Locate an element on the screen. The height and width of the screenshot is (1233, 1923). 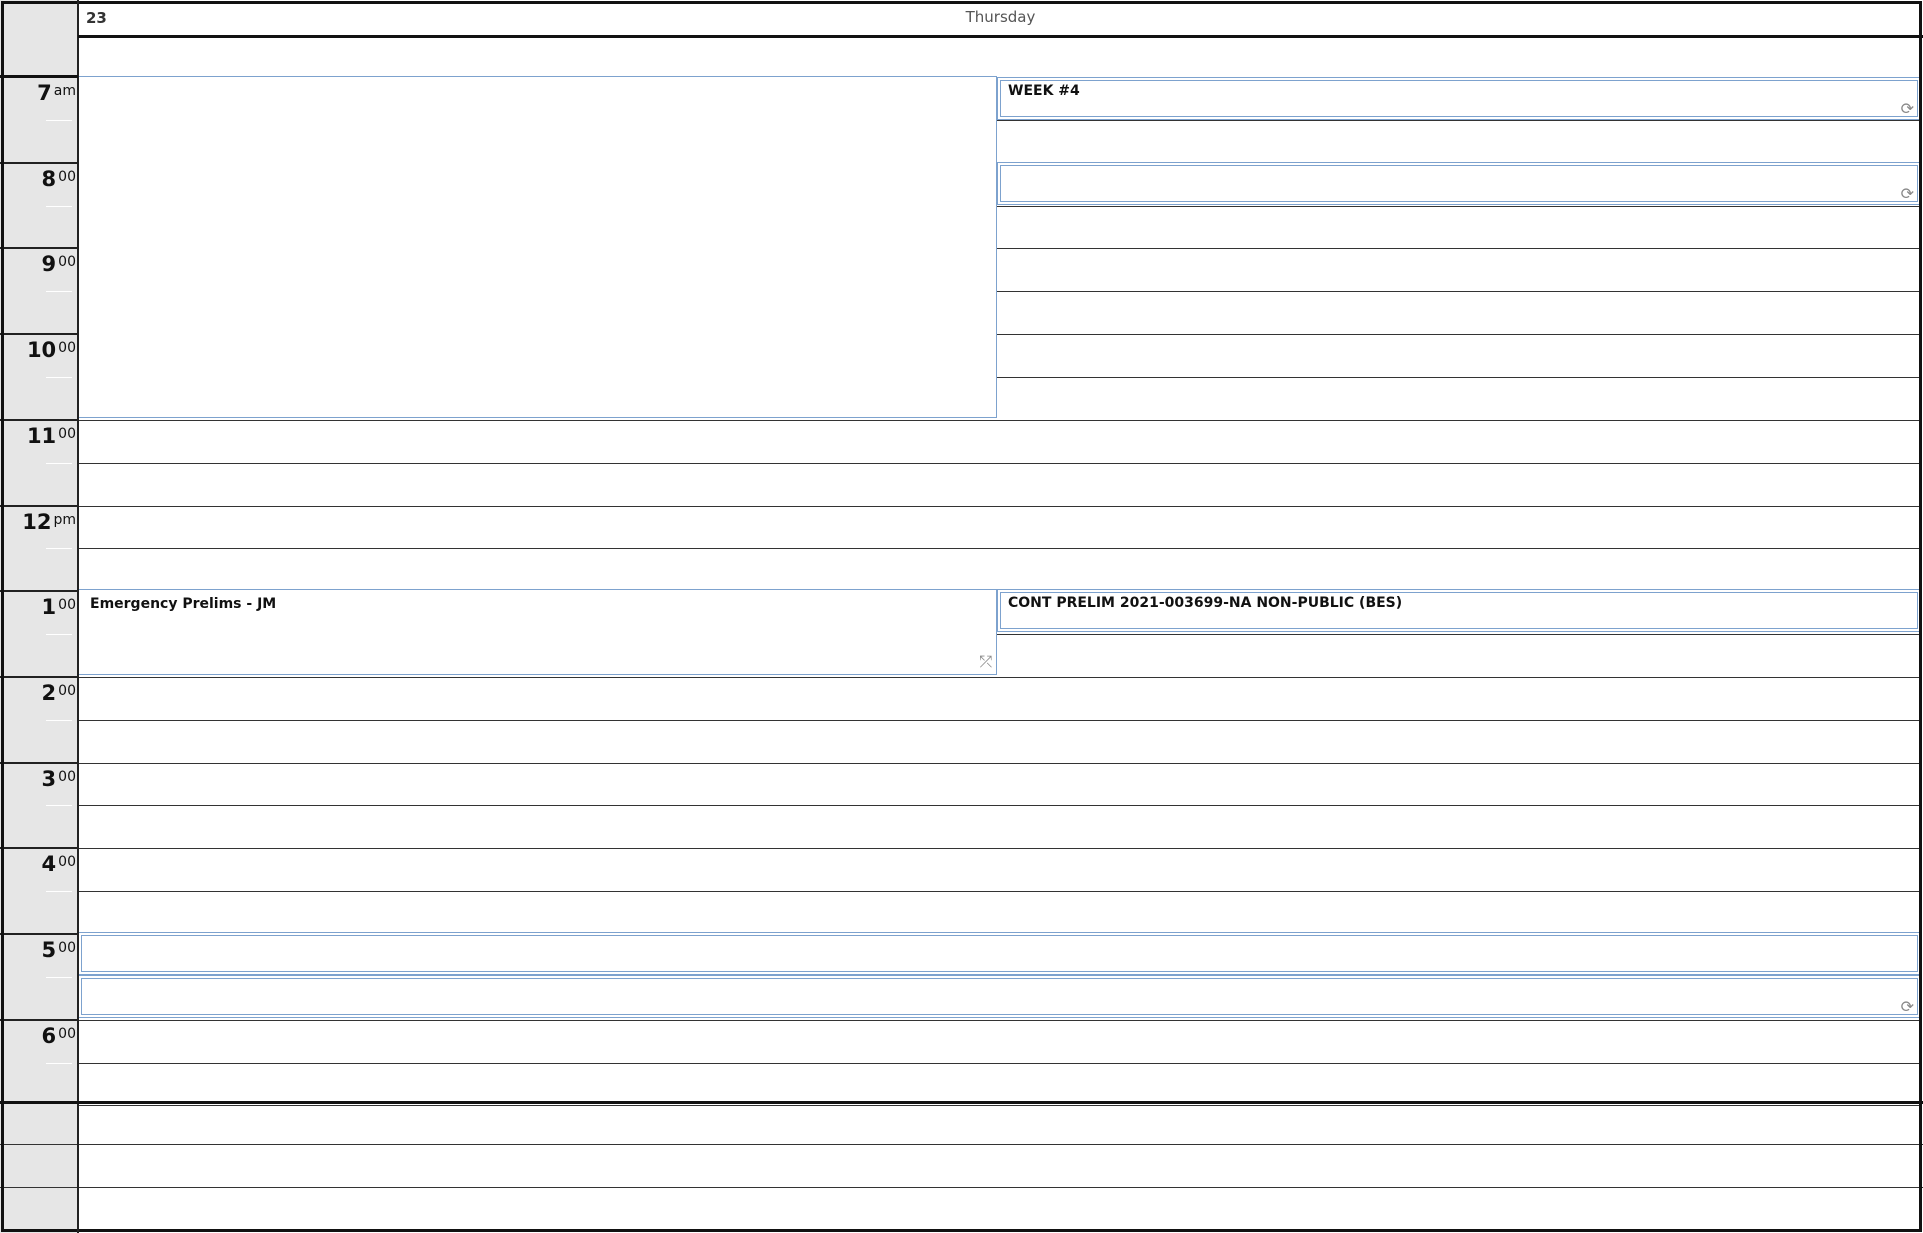
hour-label: 7 am is located at coordinates (38, 93).